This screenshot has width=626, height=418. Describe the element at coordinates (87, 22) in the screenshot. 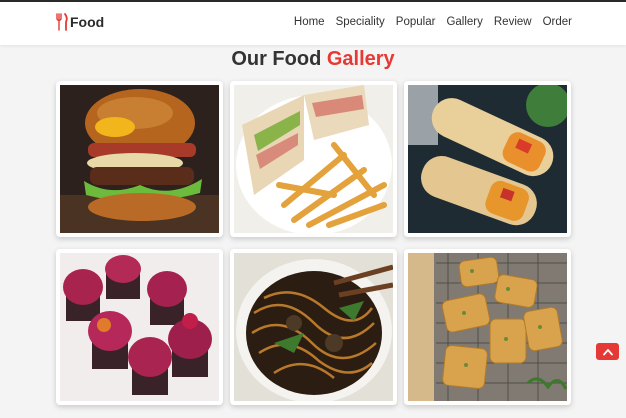

I see `brand-name: Food` at that location.